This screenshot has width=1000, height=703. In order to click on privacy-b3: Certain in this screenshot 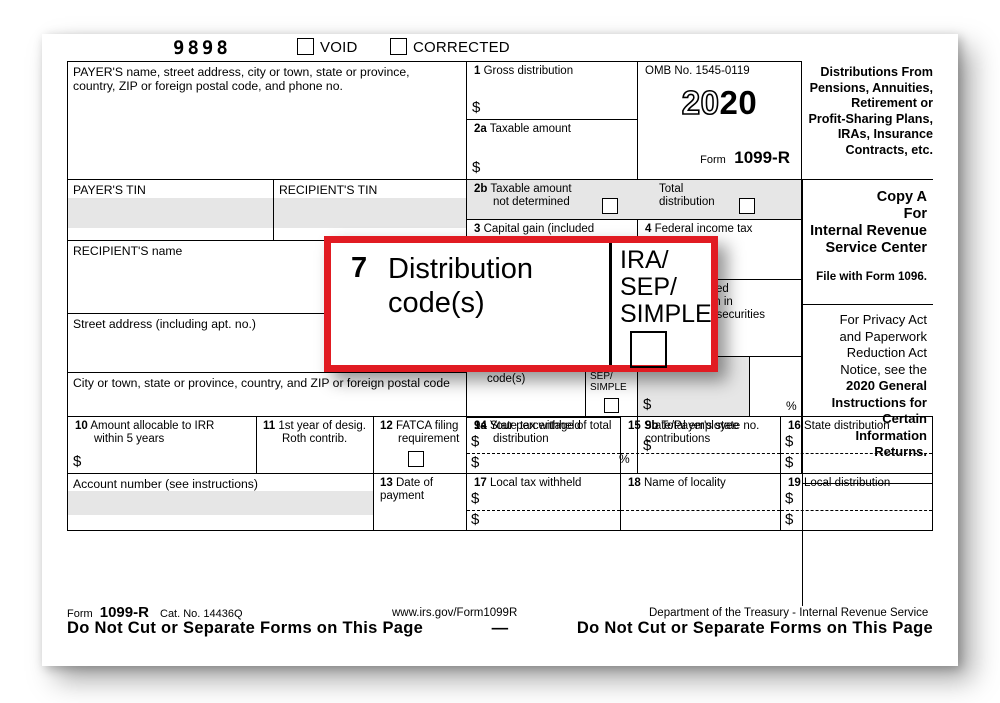, I will do `click(904, 418)`.